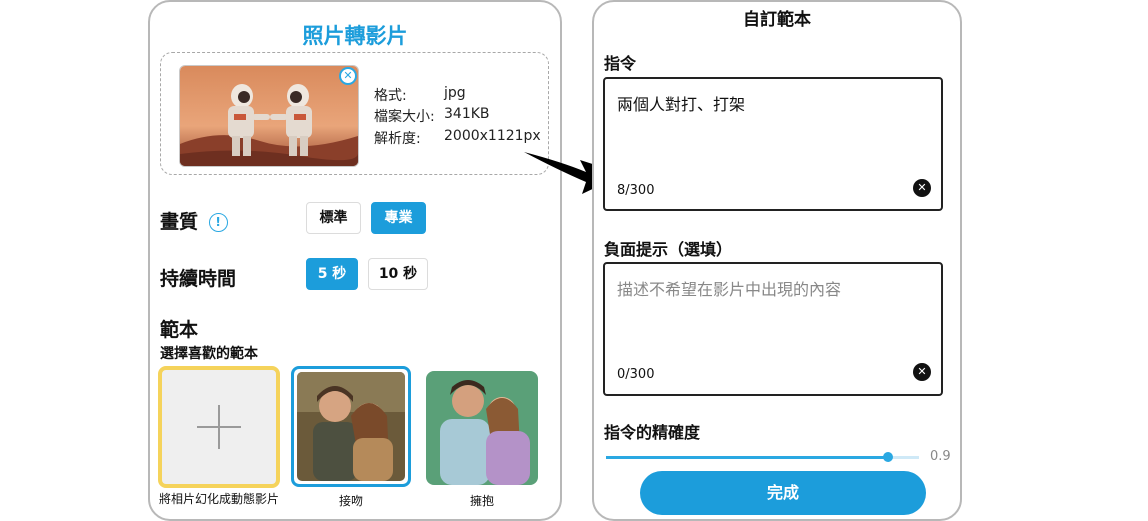  I want to click on duration-10s-button: 10 秒, so click(398, 274).